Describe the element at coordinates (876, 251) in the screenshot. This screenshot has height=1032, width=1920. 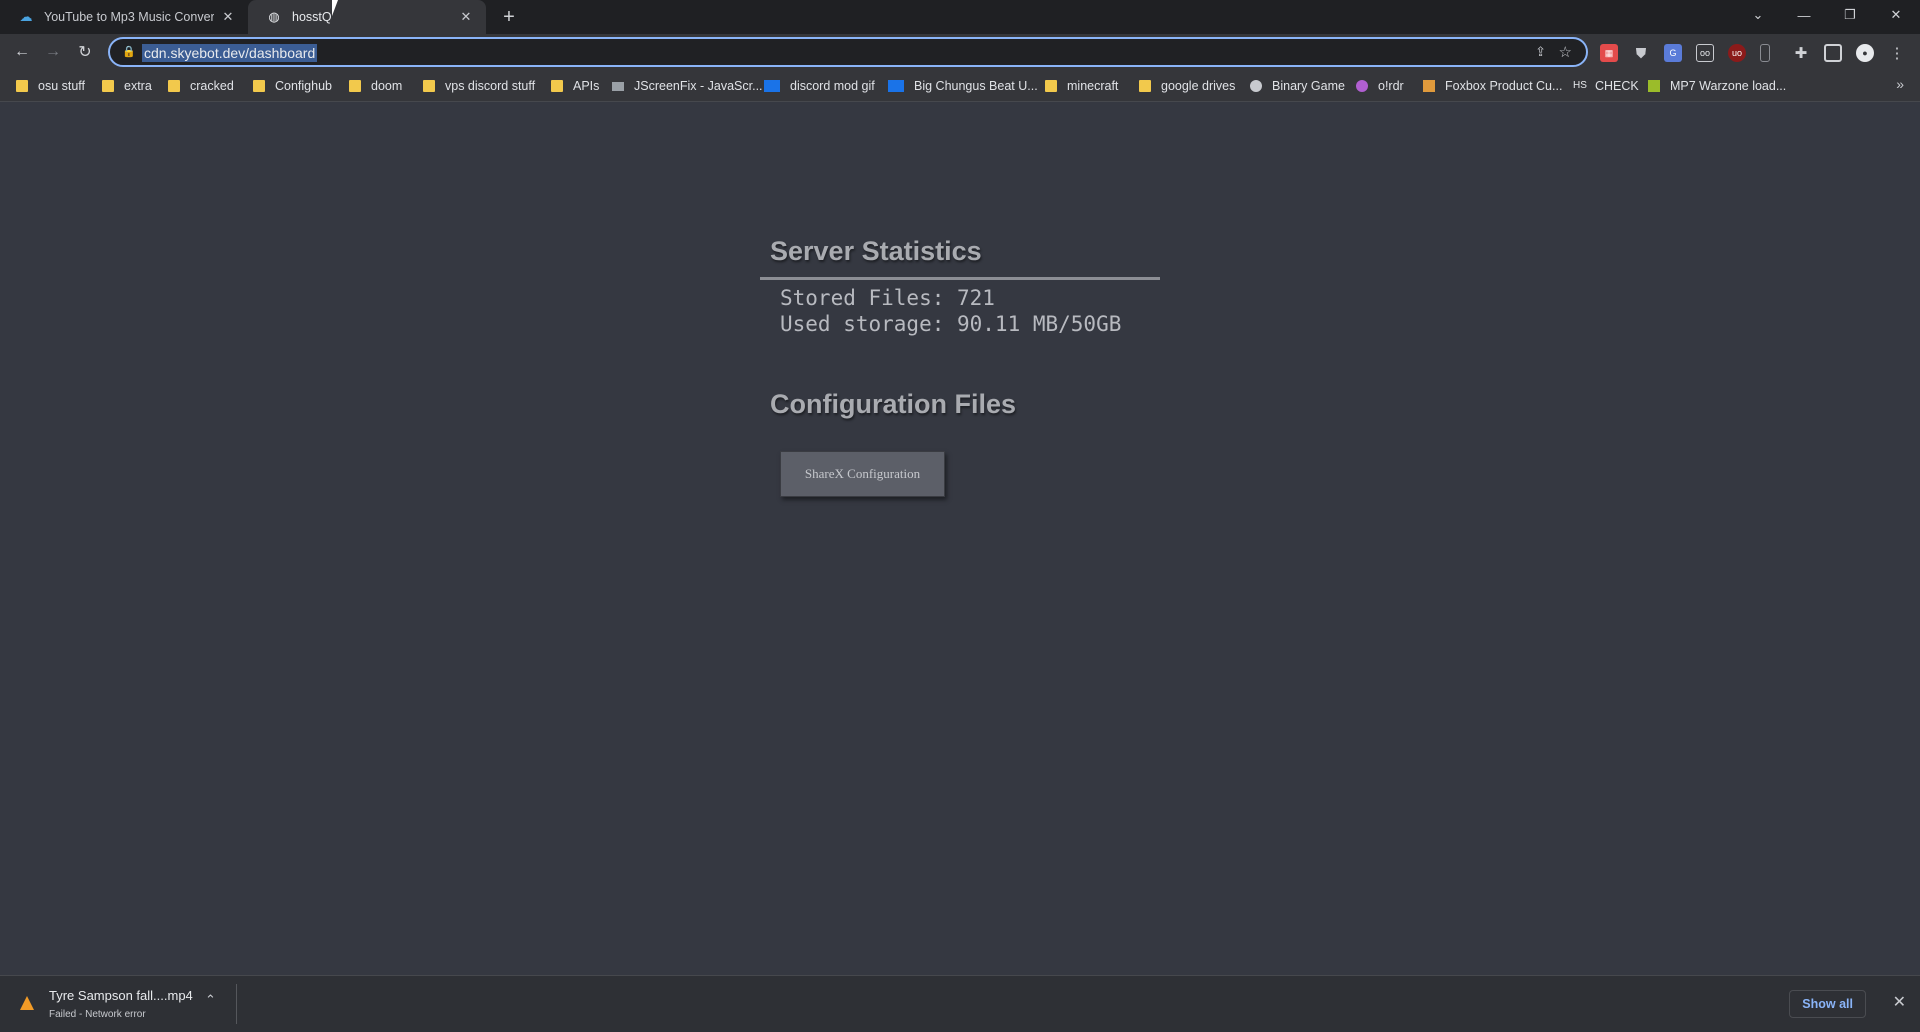
I see `server-statistics-heading: Server Statistics` at that location.